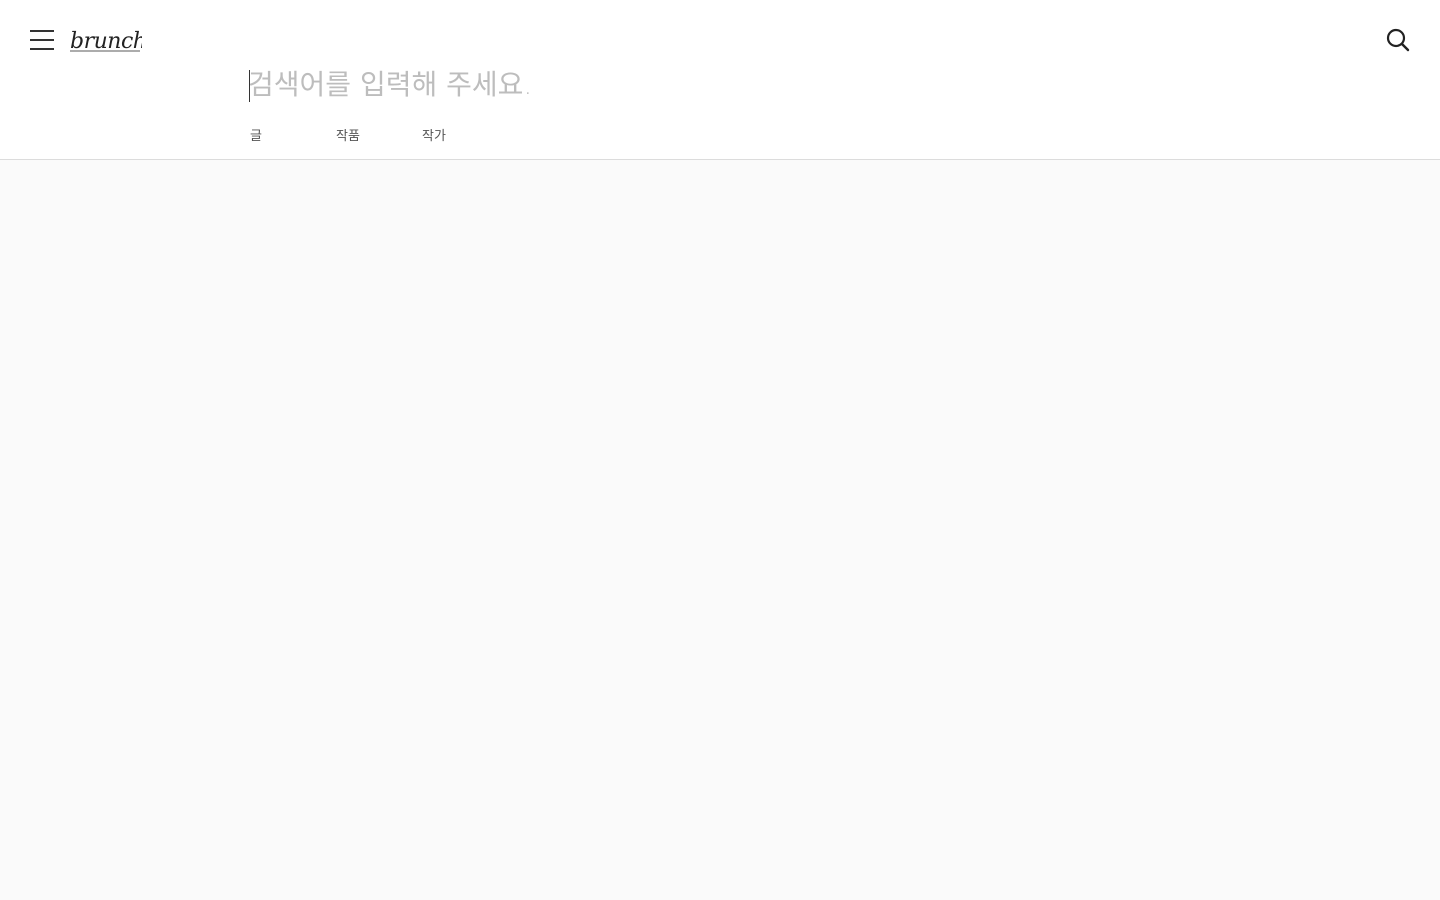  I want to click on brunch-logo-mark: brunch, so click(108, 41).